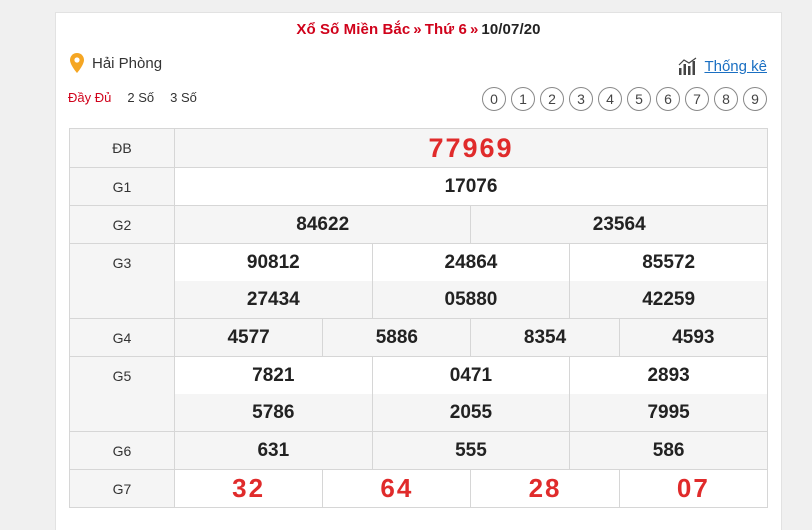 Image resolution: width=812 pixels, height=530 pixels. What do you see at coordinates (183, 97) in the screenshot?
I see `tab-3-digits: 3 Số` at bounding box center [183, 97].